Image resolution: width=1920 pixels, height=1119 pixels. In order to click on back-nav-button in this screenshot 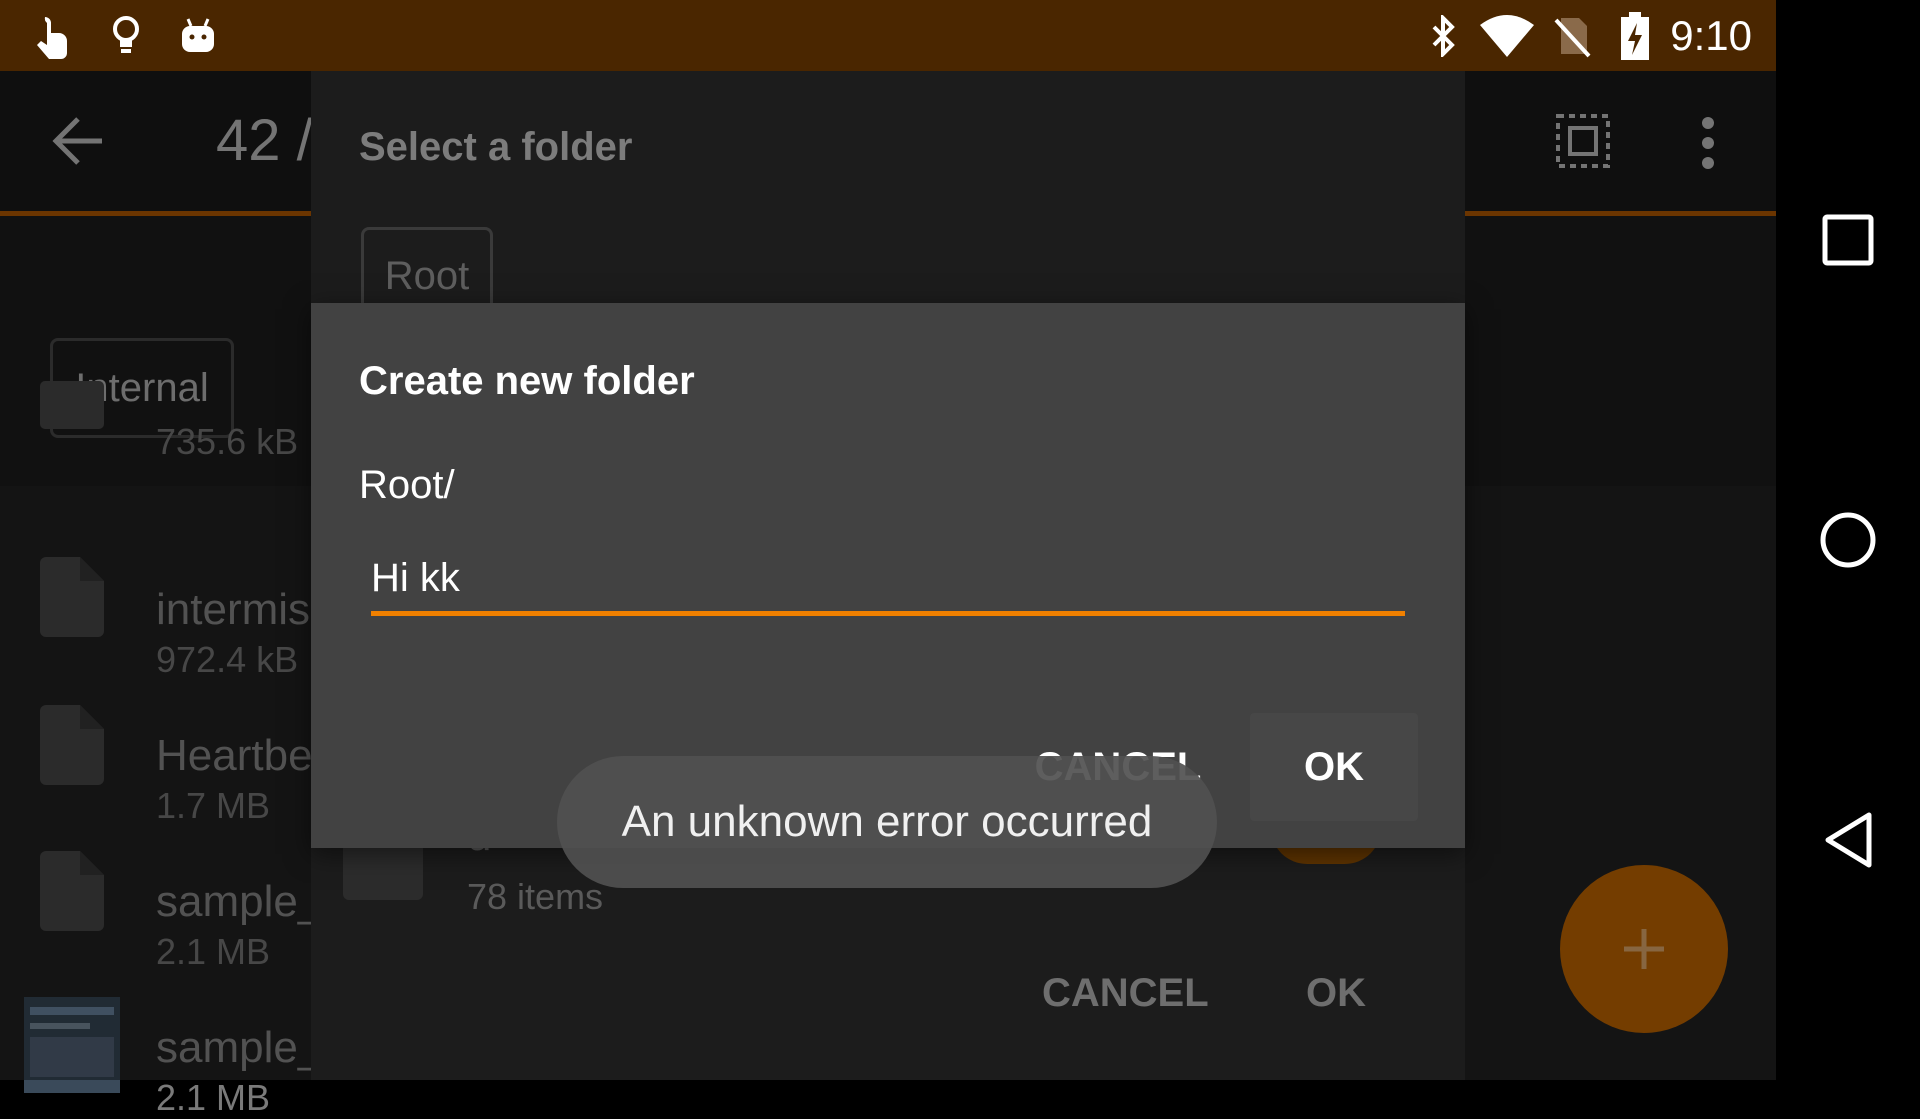, I will do `click(1848, 840)`.